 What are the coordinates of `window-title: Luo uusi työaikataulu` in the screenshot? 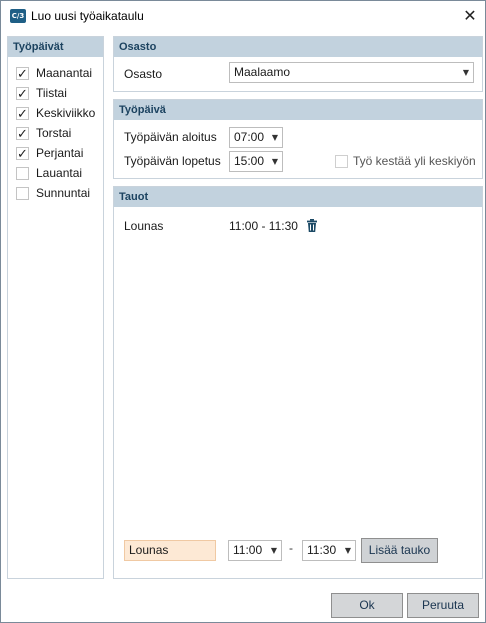 It's located at (87, 16).